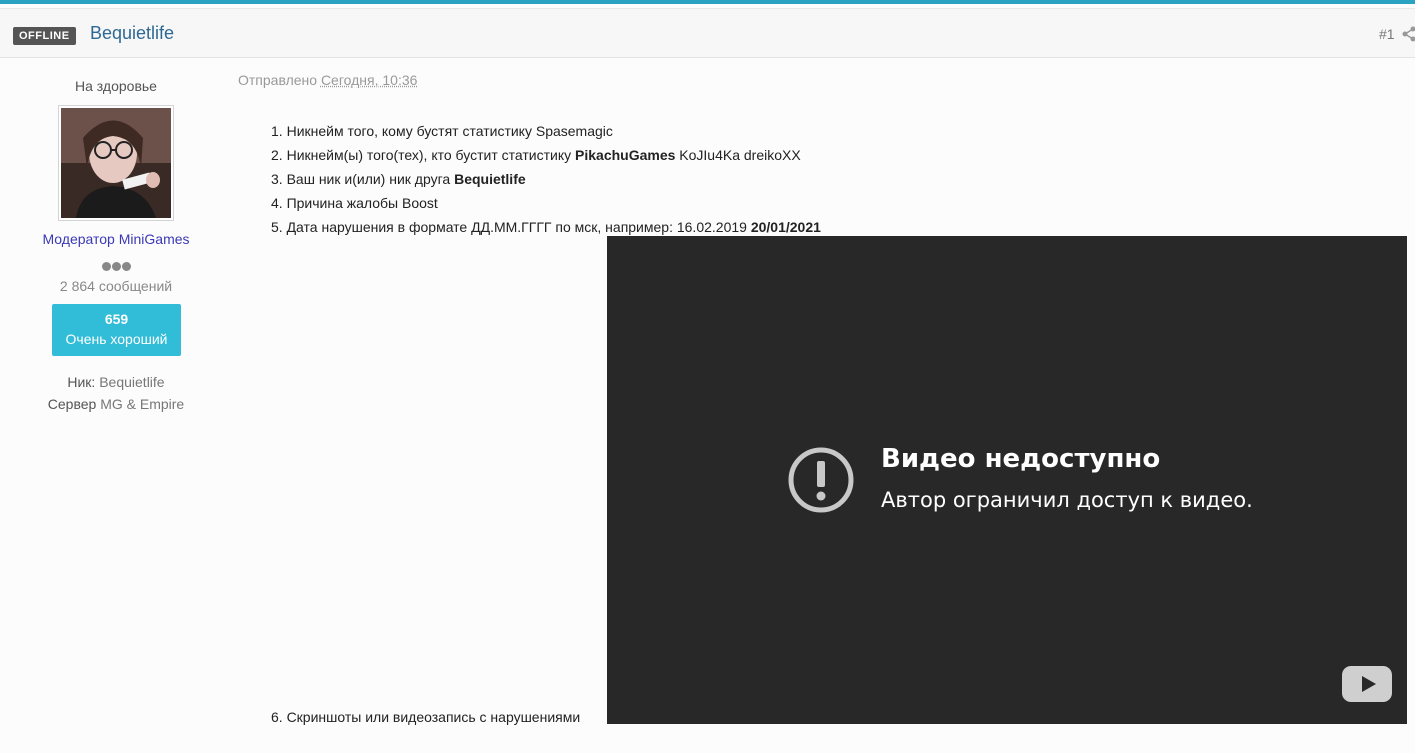 This screenshot has width=1415, height=753. I want to click on exclamation-circle-icon, so click(821, 480).